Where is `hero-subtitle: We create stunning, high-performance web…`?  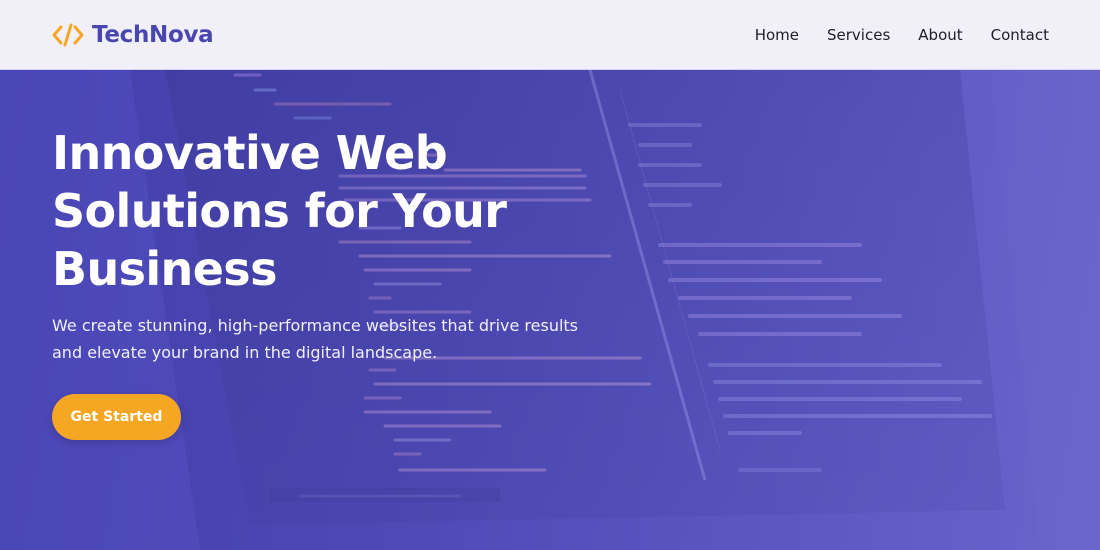
hero-subtitle: We create stunning, high-performance web… is located at coordinates (315, 339).